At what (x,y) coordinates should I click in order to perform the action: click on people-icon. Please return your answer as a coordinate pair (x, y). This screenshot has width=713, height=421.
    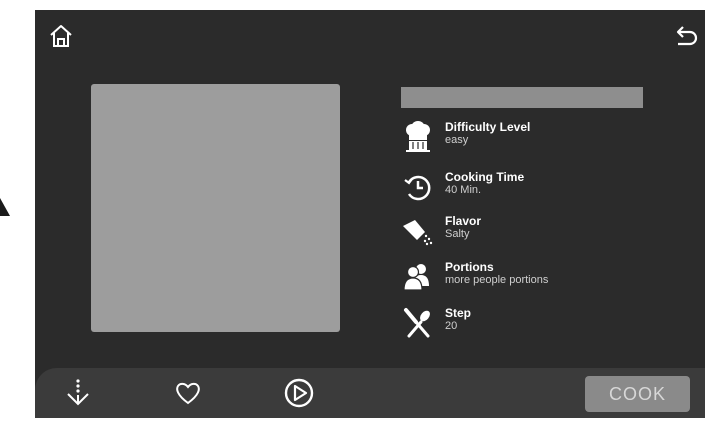
    Looking at the image, I should click on (416, 277).